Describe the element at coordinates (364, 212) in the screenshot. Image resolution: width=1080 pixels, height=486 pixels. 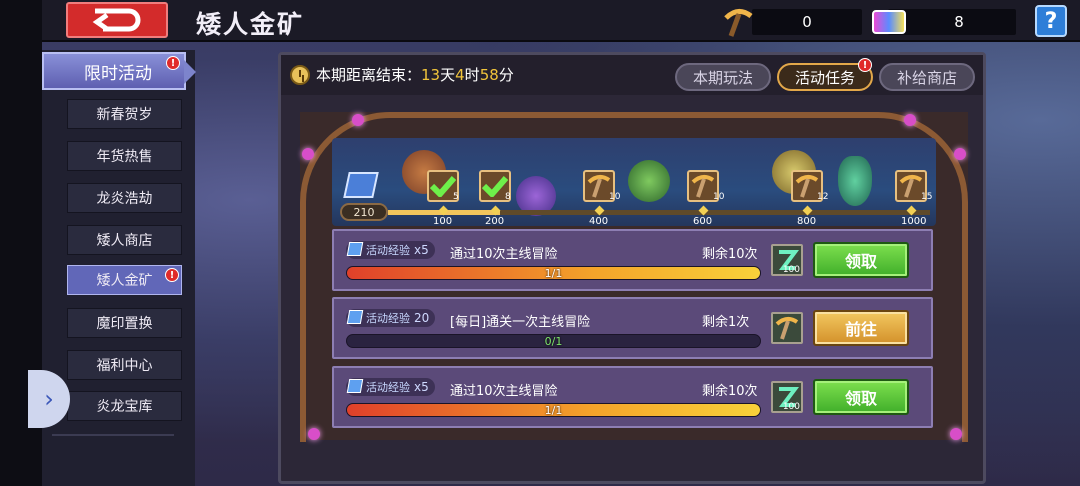
I see `progress-total: 210` at that location.